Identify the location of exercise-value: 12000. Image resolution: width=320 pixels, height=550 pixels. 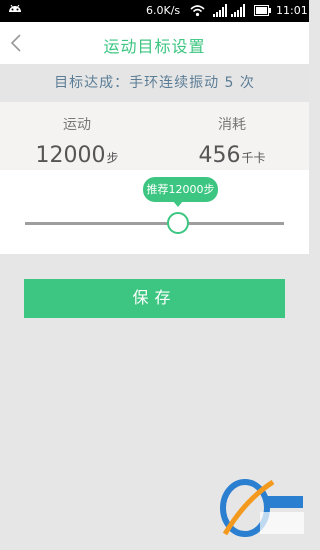
(70, 155).